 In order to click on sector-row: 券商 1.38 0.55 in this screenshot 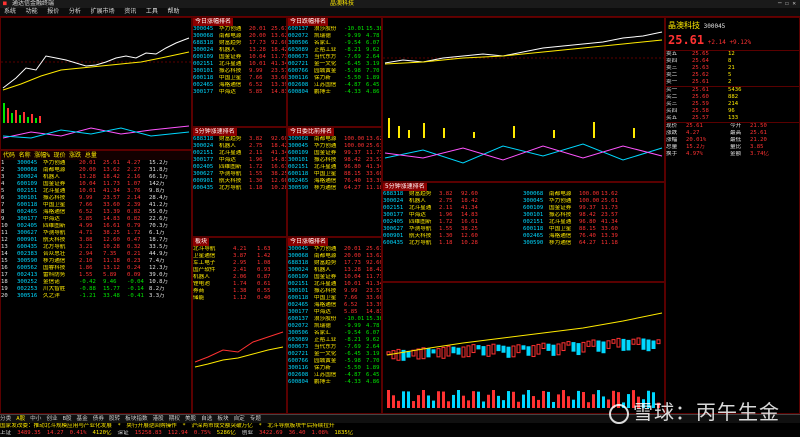, I will do `click(239, 291)`.